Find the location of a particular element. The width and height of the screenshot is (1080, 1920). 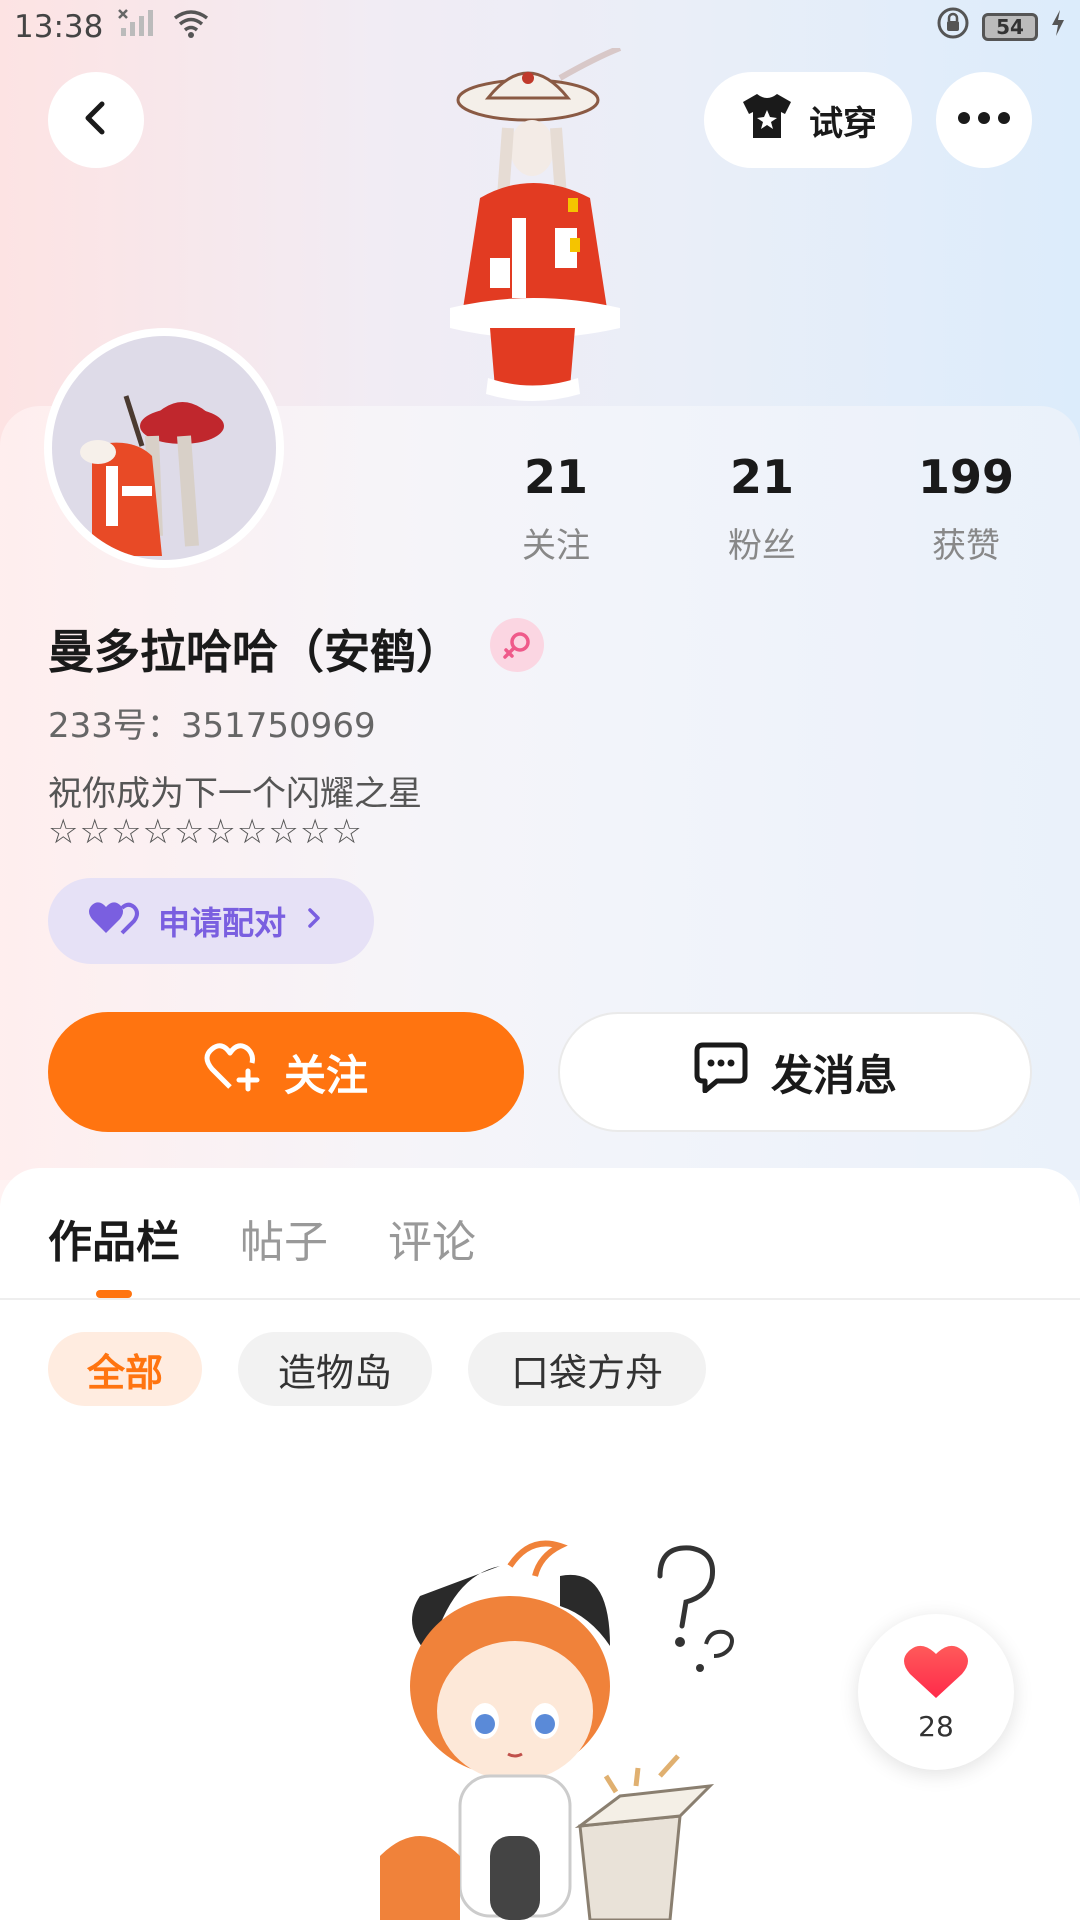

wifi-icon is located at coordinates (191, 27).